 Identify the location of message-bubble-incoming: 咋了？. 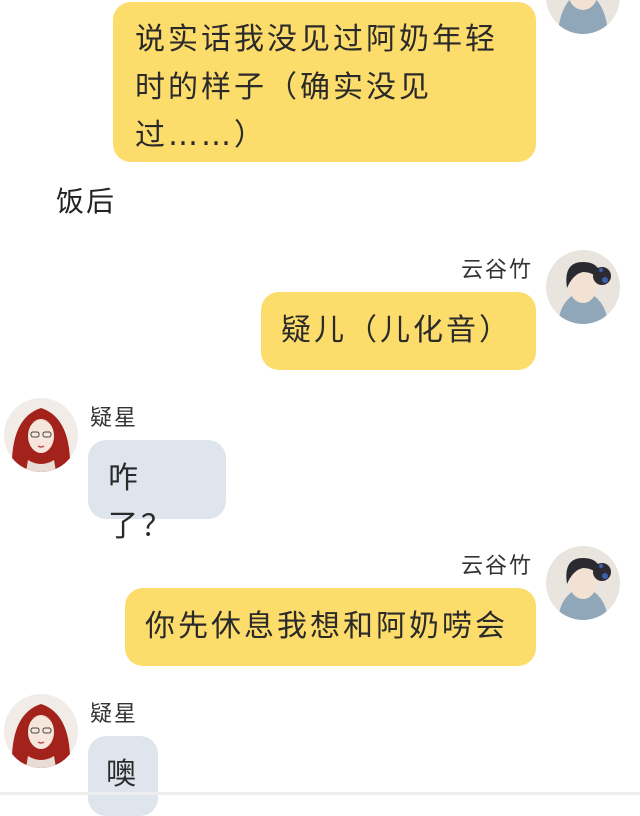
(157, 492).